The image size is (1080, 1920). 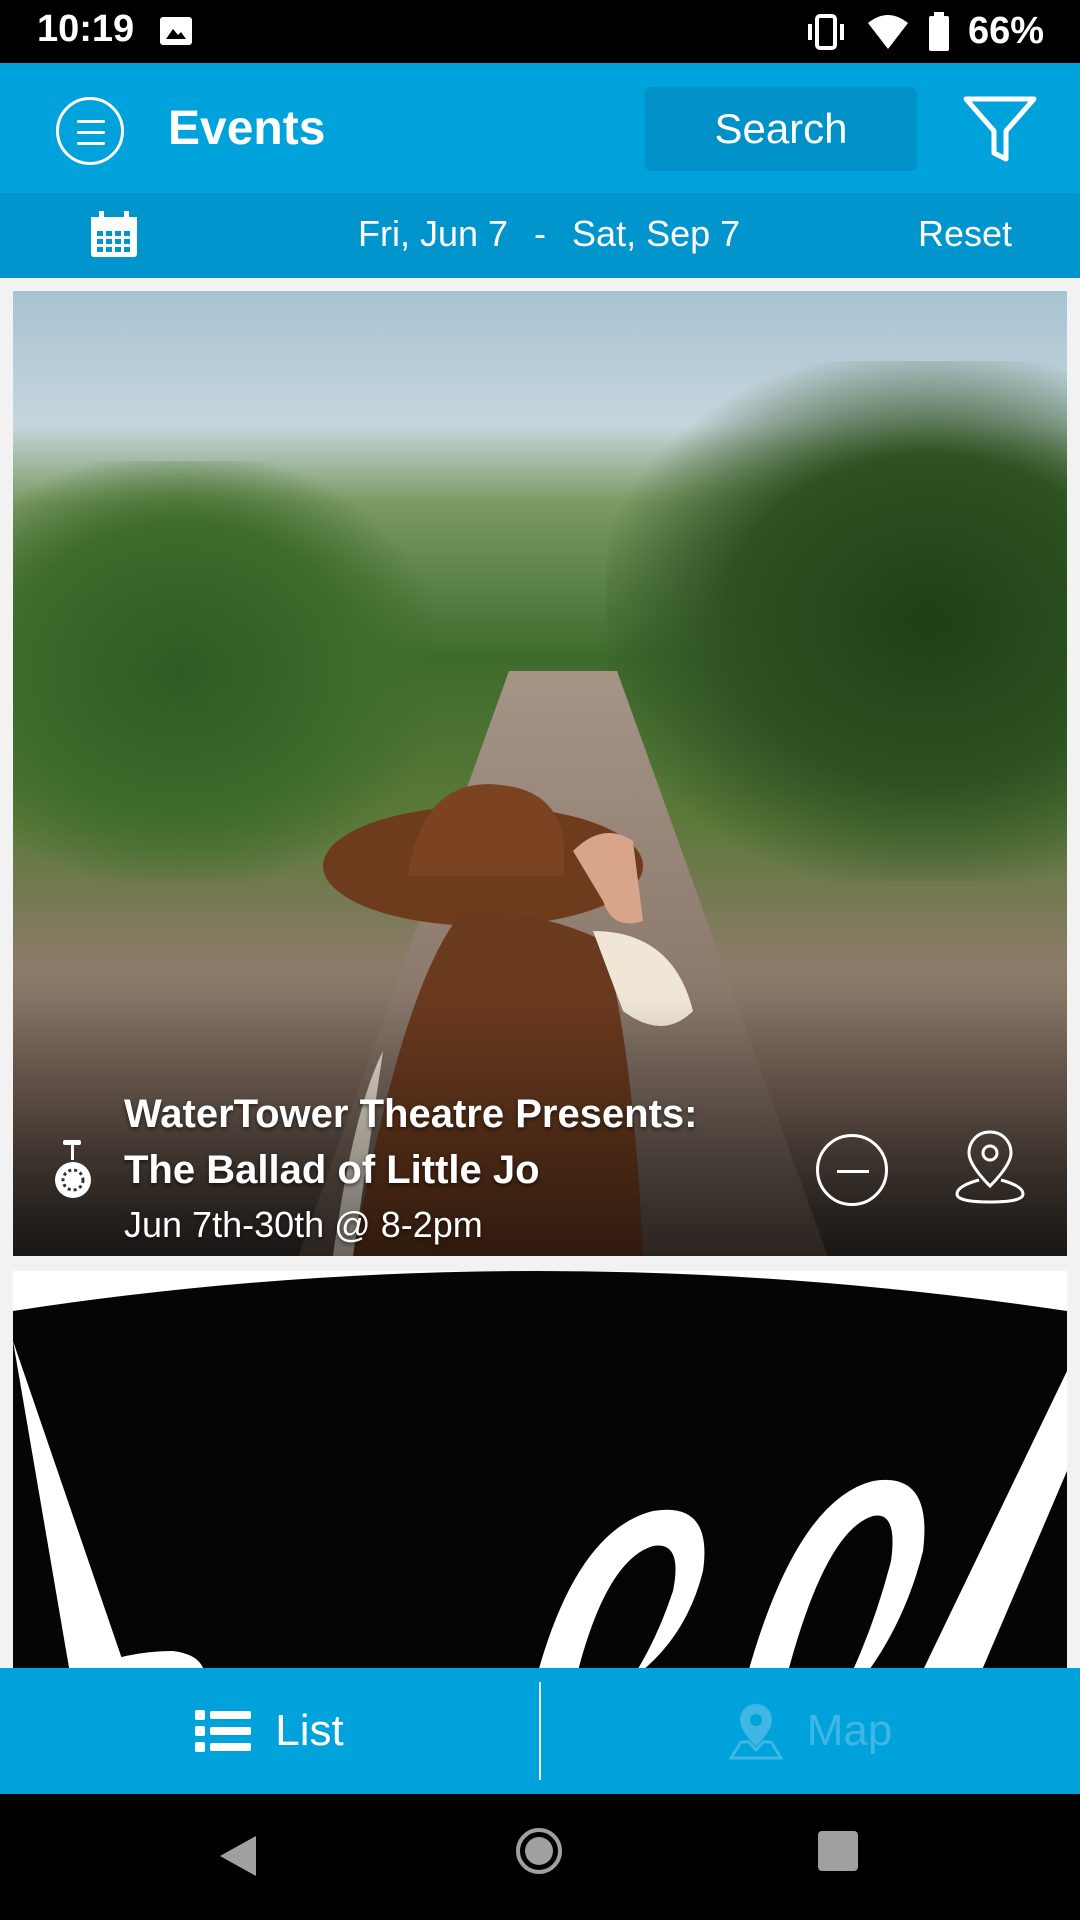 What do you see at coordinates (540, 1731) in the screenshot?
I see `bottom-tab-bar: List Map` at bounding box center [540, 1731].